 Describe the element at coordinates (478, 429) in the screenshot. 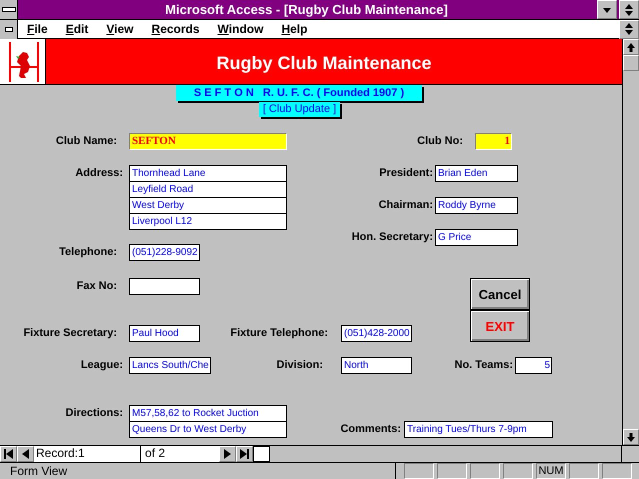

I see `input-field: Training Tues/Thurs 7-9pm` at that location.